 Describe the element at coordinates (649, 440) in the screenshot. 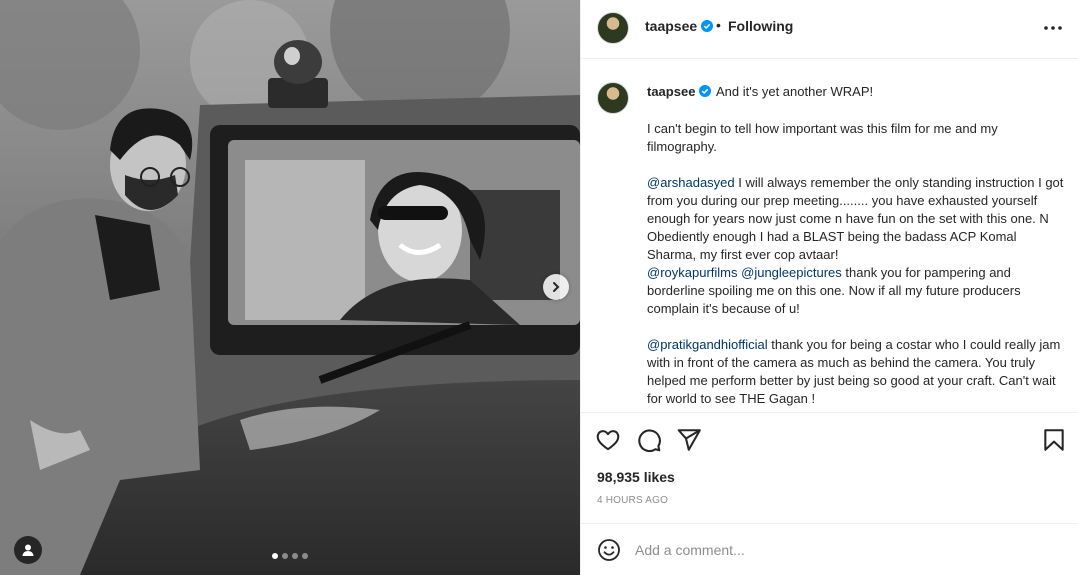

I see `comment-icon` at that location.